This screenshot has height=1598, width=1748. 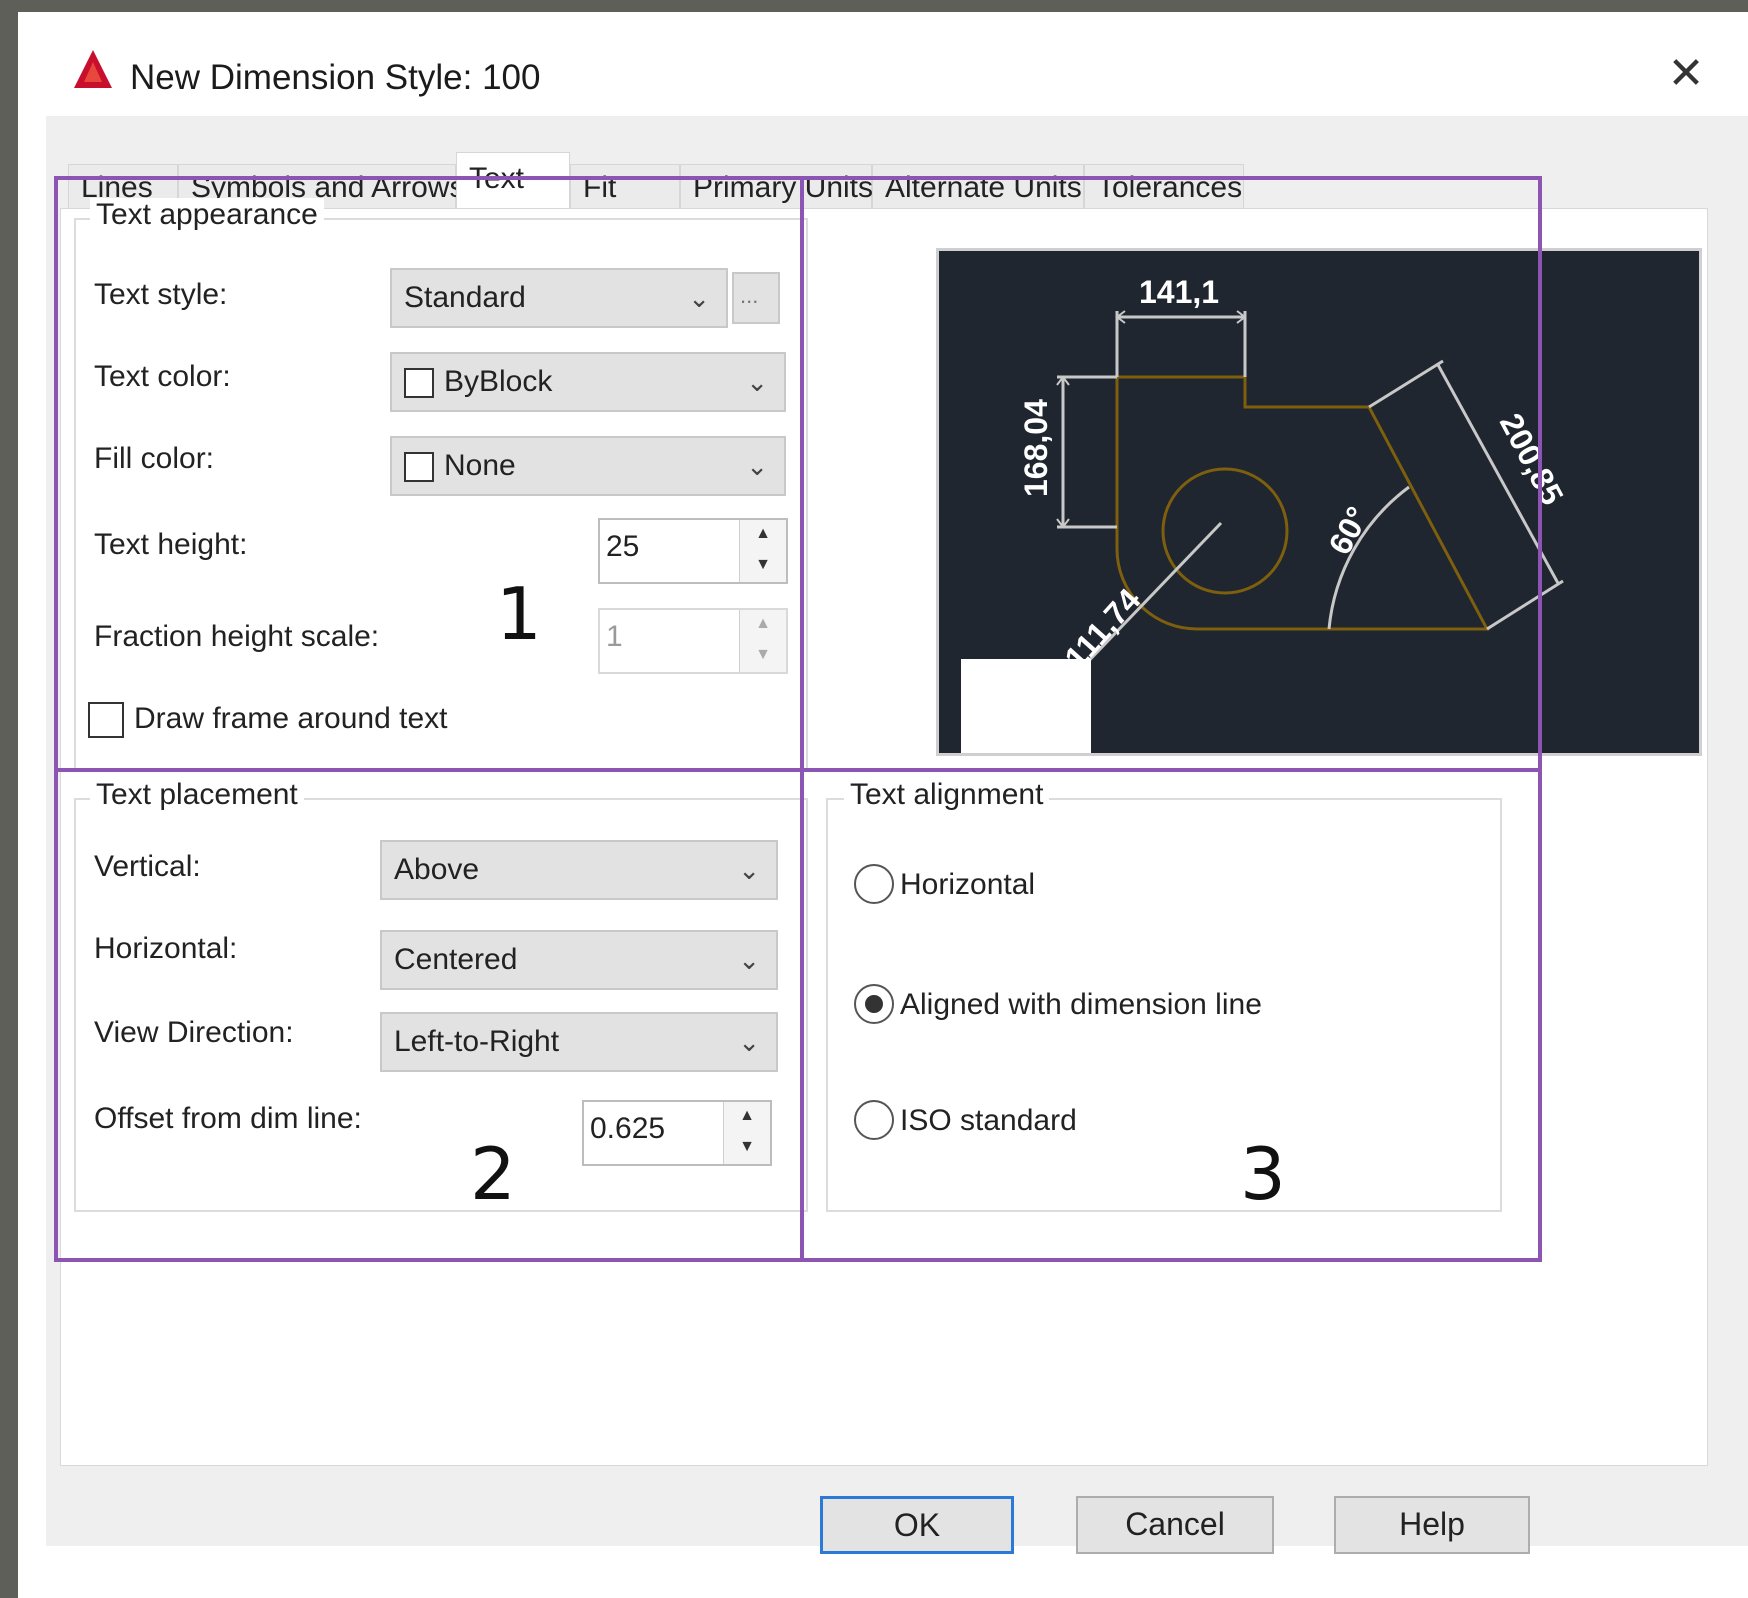 What do you see at coordinates (579, 960) in the screenshot?
I see `horizontal-select: Centered ⌄` at bounding box center [579, 960].